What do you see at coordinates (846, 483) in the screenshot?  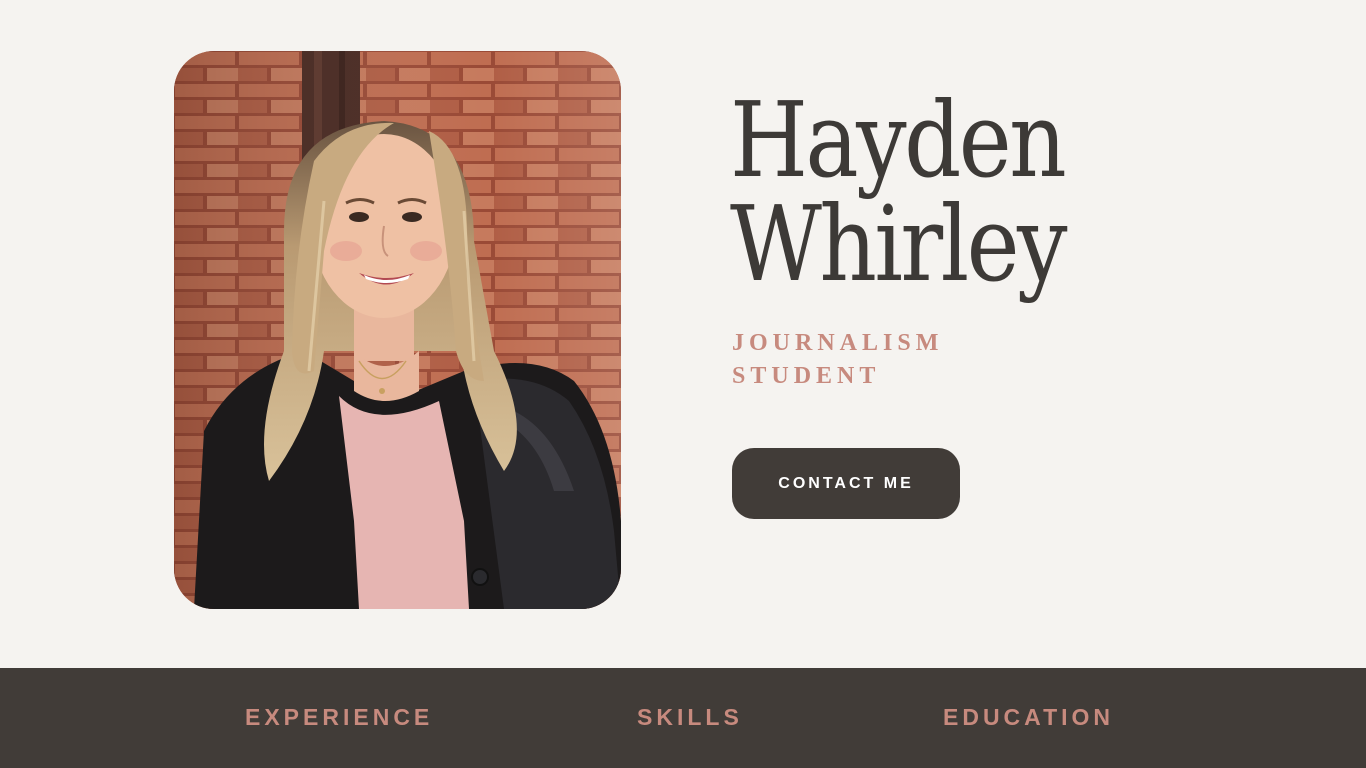 I see `contact-me-button: CONTACT ME` at bounding box center [846, 483].